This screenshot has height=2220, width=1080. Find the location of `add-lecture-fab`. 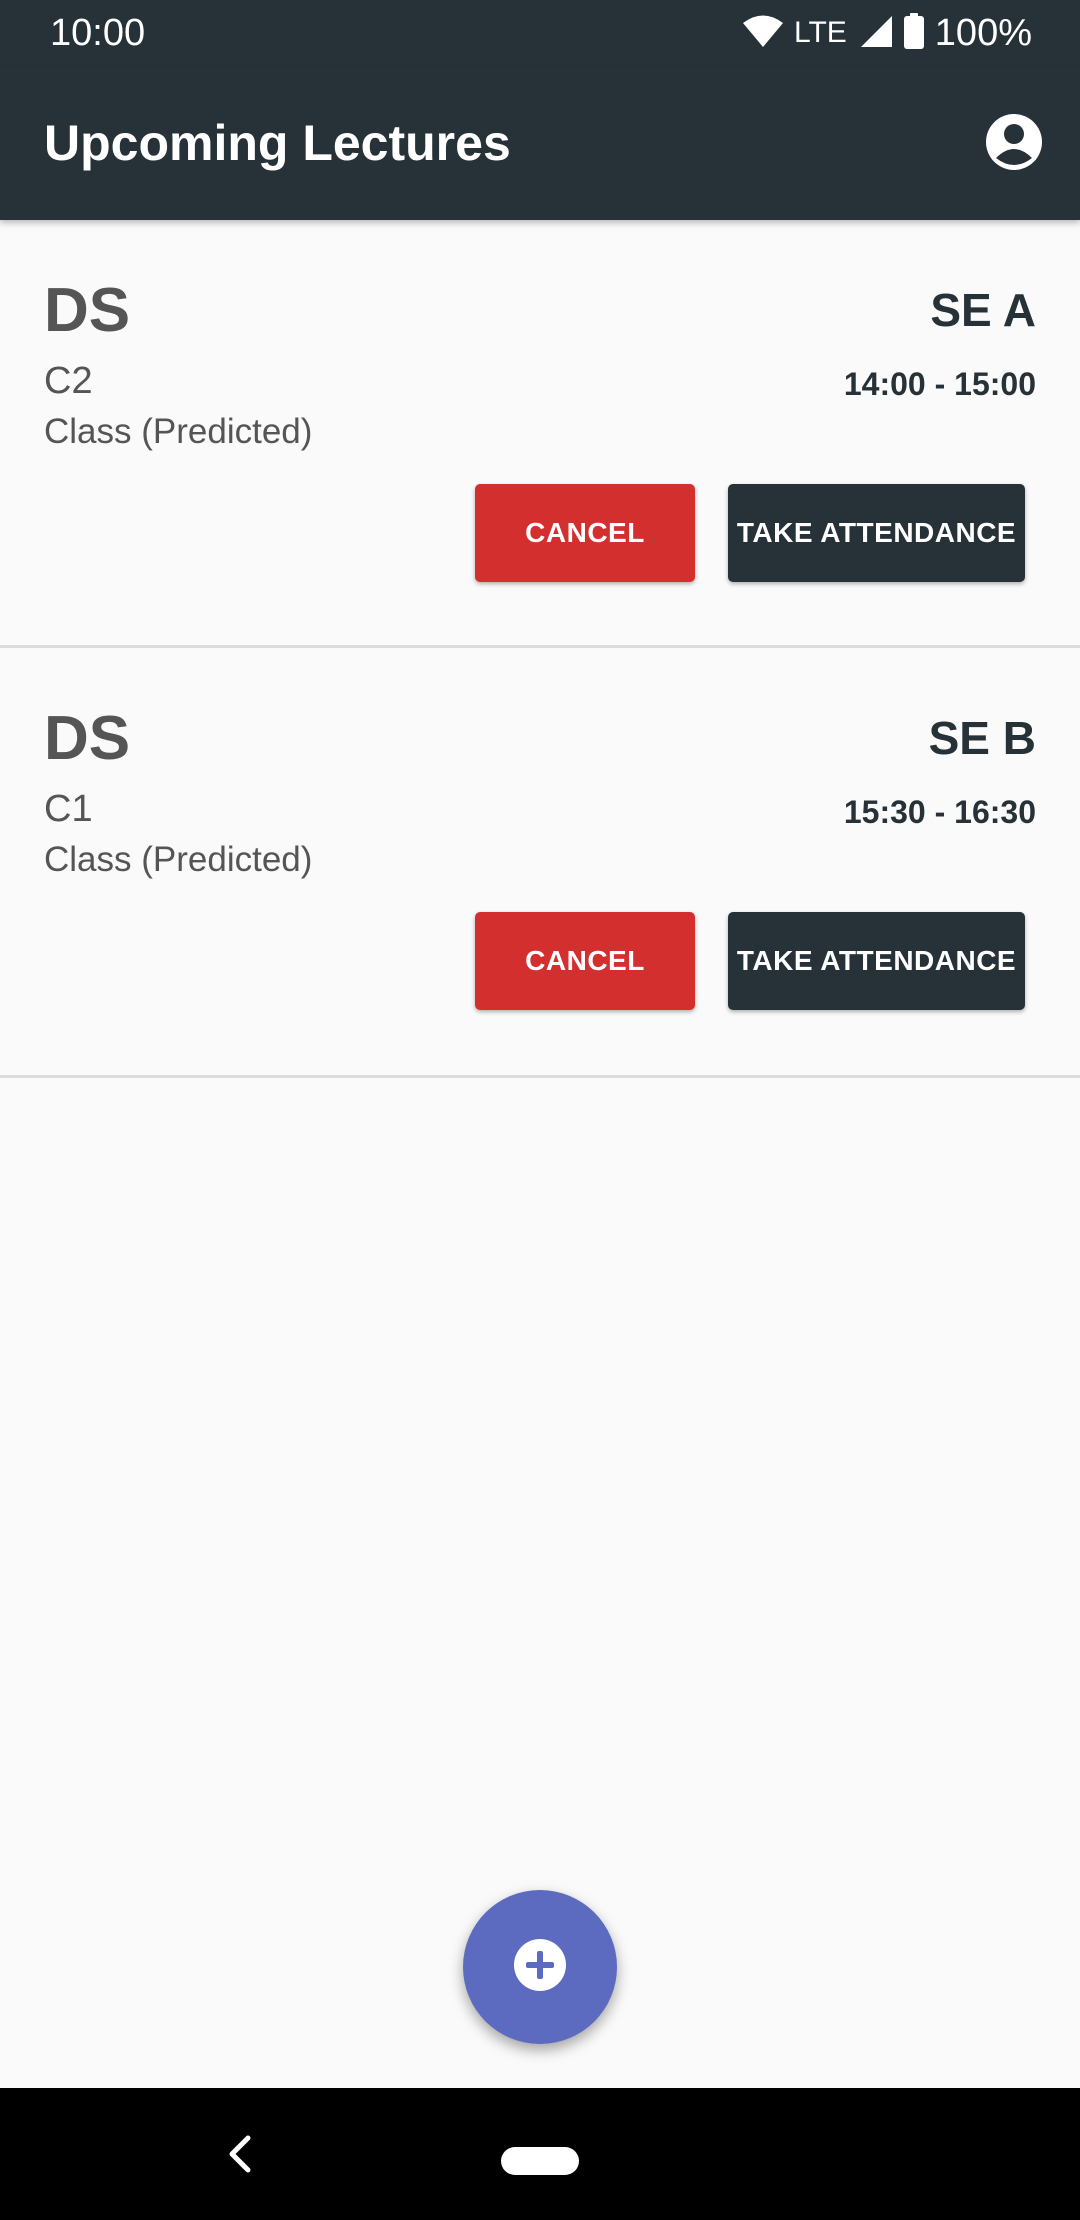

add-lecture-fab is located at coordinates (540, 1967).